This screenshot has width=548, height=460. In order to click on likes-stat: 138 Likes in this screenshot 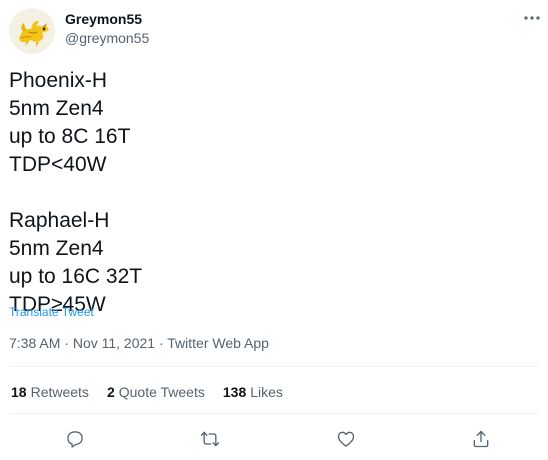, I will do `click(253, 392)`.